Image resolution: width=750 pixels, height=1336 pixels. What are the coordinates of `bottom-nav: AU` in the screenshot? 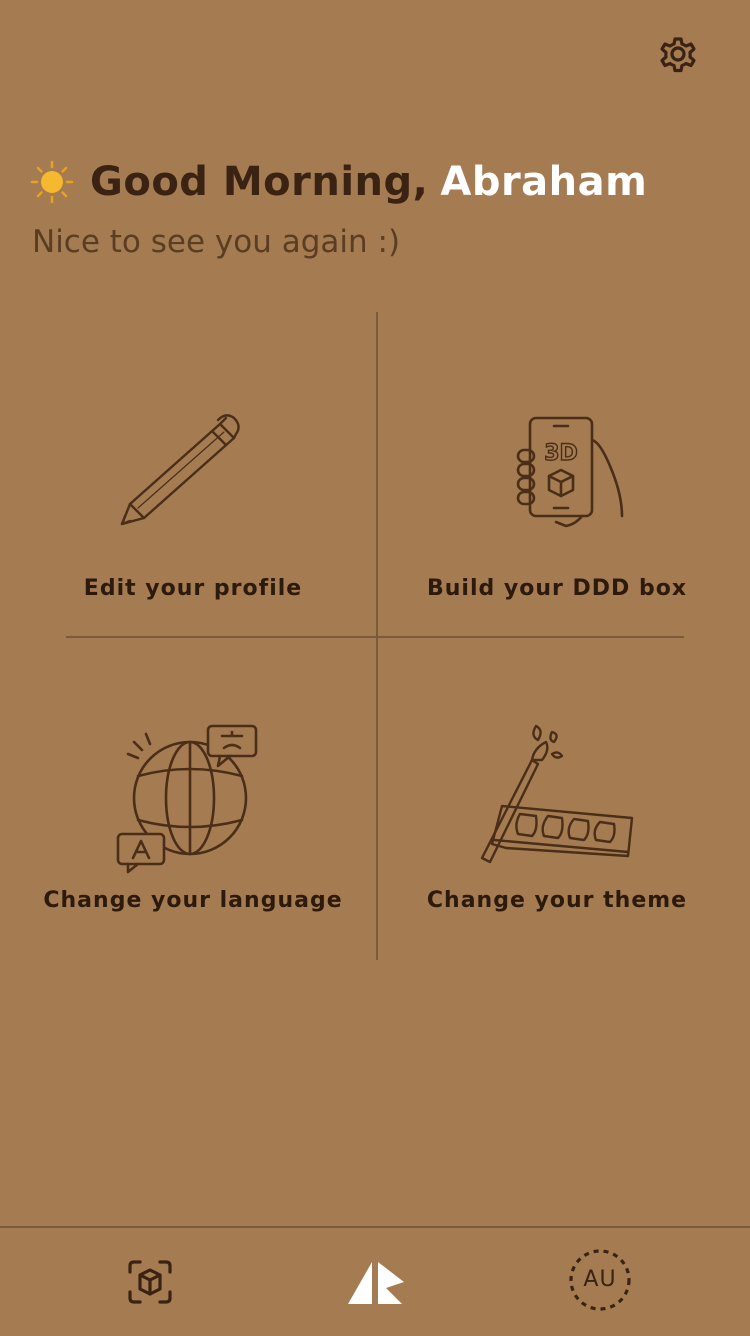 It's located at (375, 1281).